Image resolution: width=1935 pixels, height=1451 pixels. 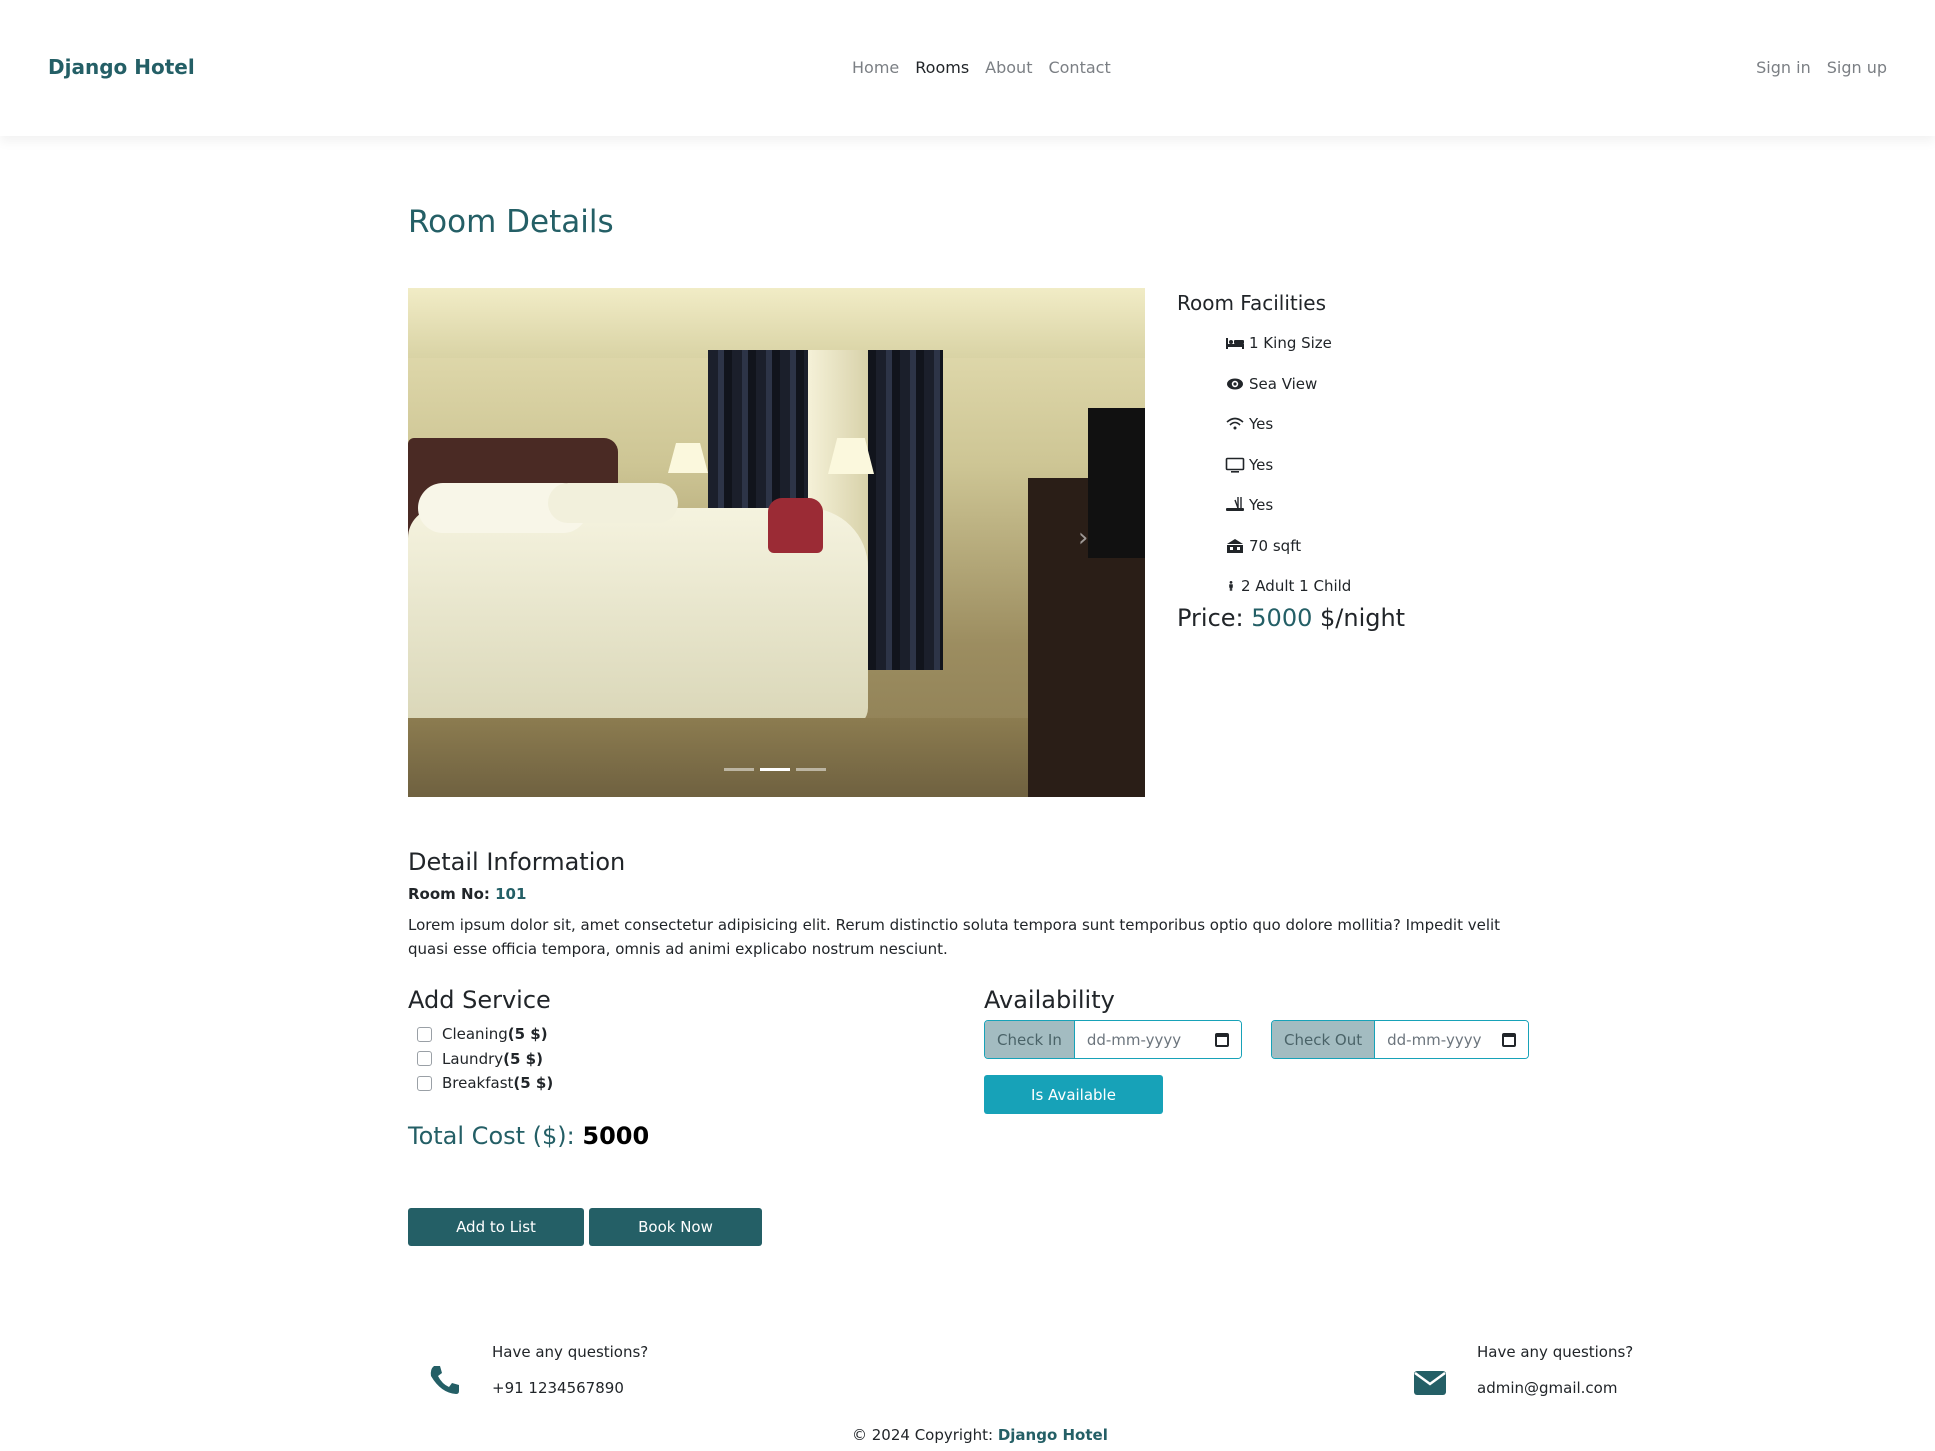 I want to click on carousel-indicators, so click(x=775, y=769).